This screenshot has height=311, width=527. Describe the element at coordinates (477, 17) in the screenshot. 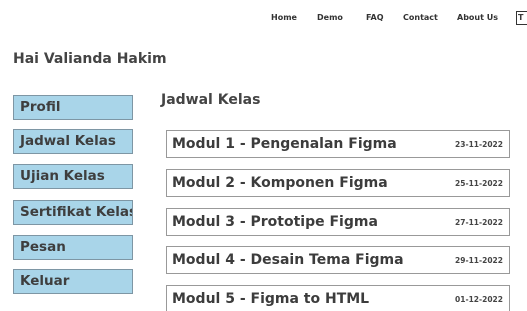

I see `nav-about-us-link: About Us` at that location.